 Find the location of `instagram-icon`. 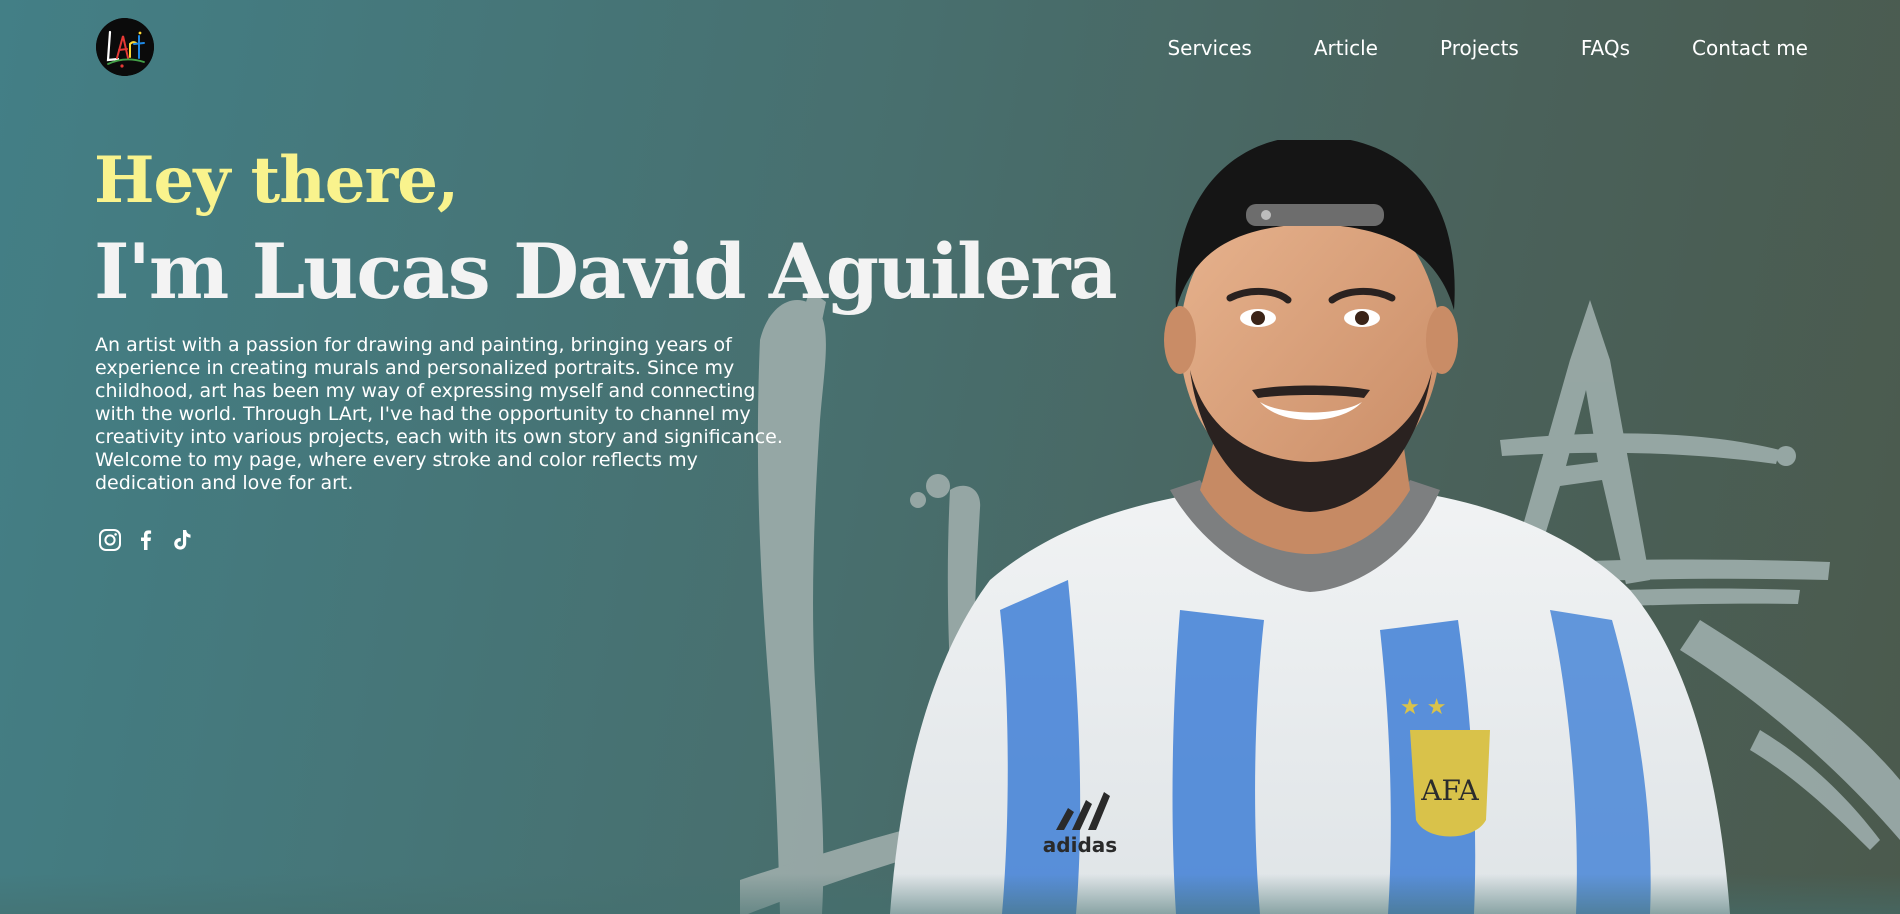

instagram-icon is located at coordinates (110, 540).